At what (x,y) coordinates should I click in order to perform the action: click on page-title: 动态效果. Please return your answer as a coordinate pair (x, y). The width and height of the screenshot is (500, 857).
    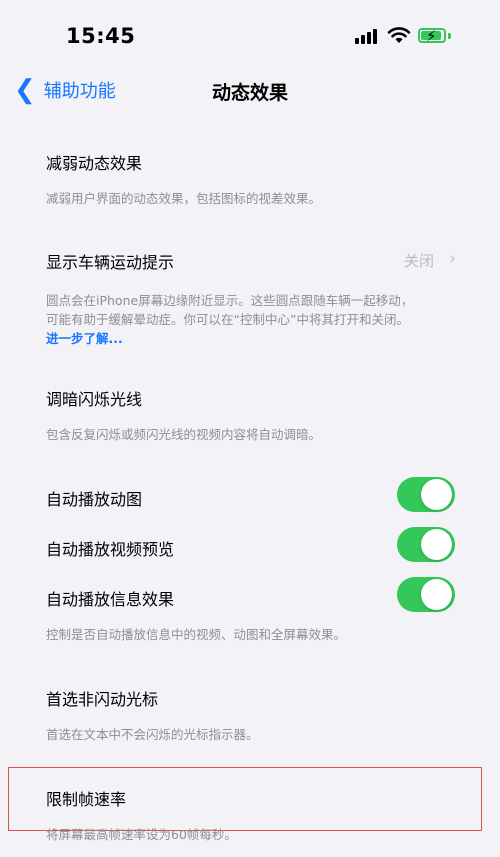
    Looking at the image, I should click on (249, 93).